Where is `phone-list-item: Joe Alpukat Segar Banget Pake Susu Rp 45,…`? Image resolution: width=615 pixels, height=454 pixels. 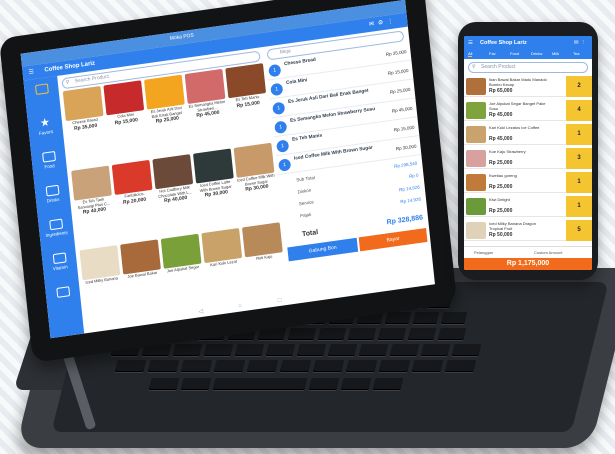
phone-list-item: Joe Alpukat Segar Banget Pake Susu Rp 45,… is located at coordinates (528, 110).